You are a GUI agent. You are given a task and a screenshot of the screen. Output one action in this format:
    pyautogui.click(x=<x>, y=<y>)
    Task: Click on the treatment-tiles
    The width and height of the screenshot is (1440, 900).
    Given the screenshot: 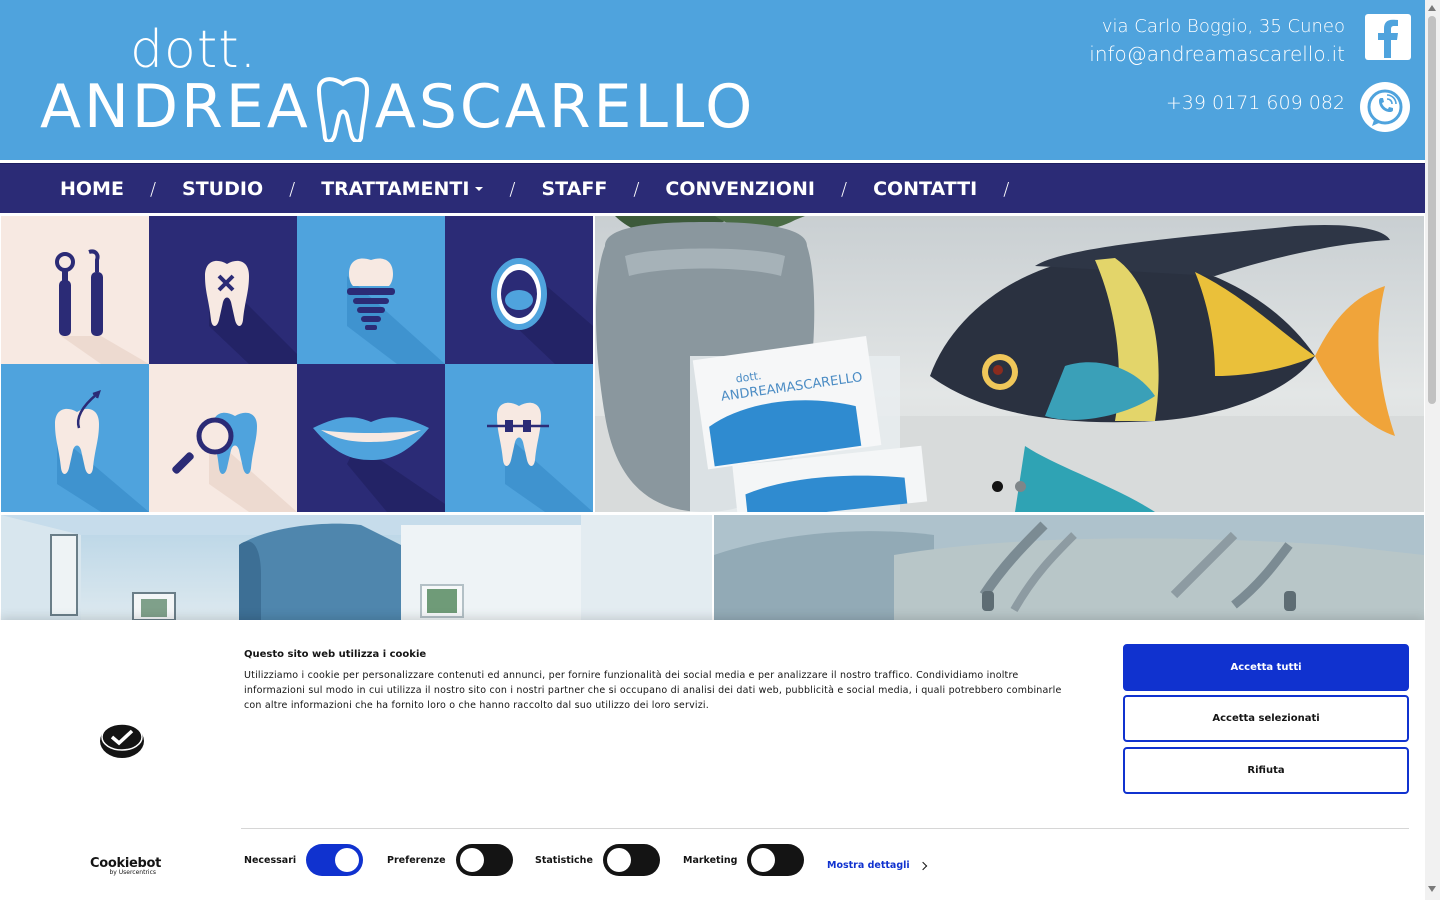 What is the action you would take?
    pyautogui.click(x=297, y=364)
    